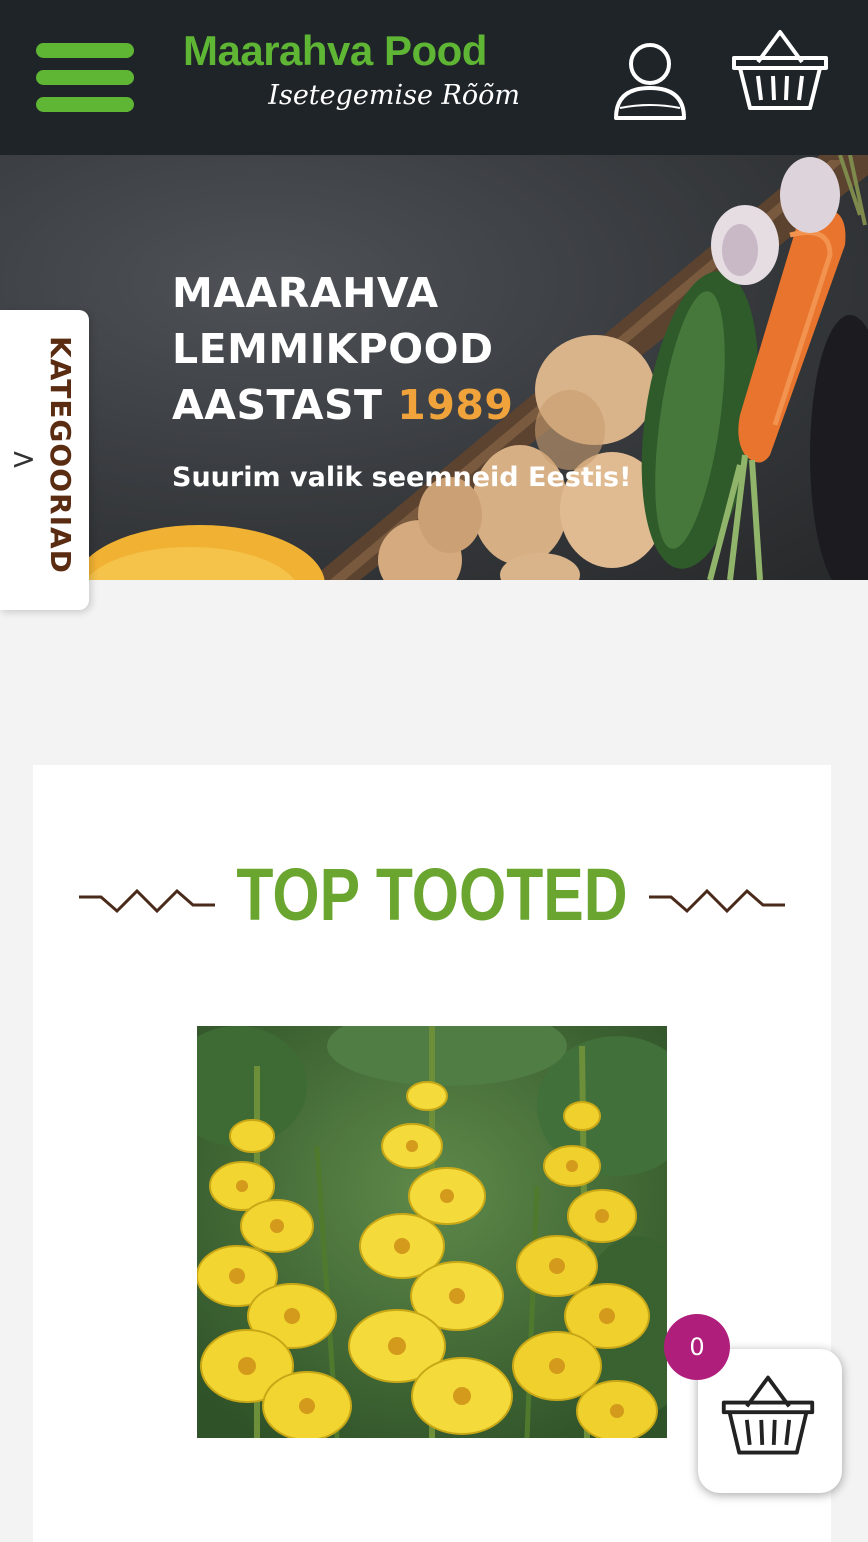 This screenshot has height=1542, width=868. I want to click on cart-count-badge: 0, so click(697, 1347).